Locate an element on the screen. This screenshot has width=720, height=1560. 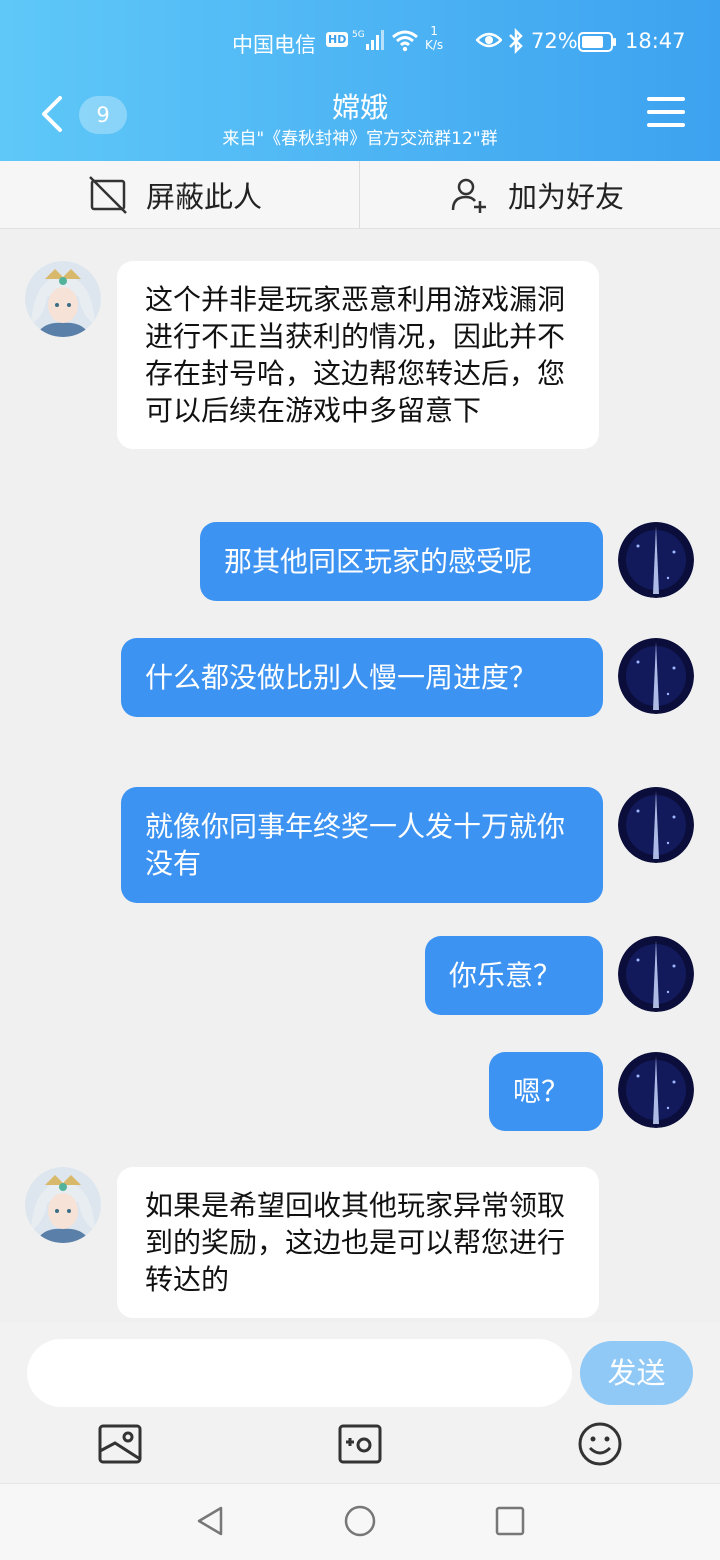
bluetooth-icon is located at coordinates (516, 41).